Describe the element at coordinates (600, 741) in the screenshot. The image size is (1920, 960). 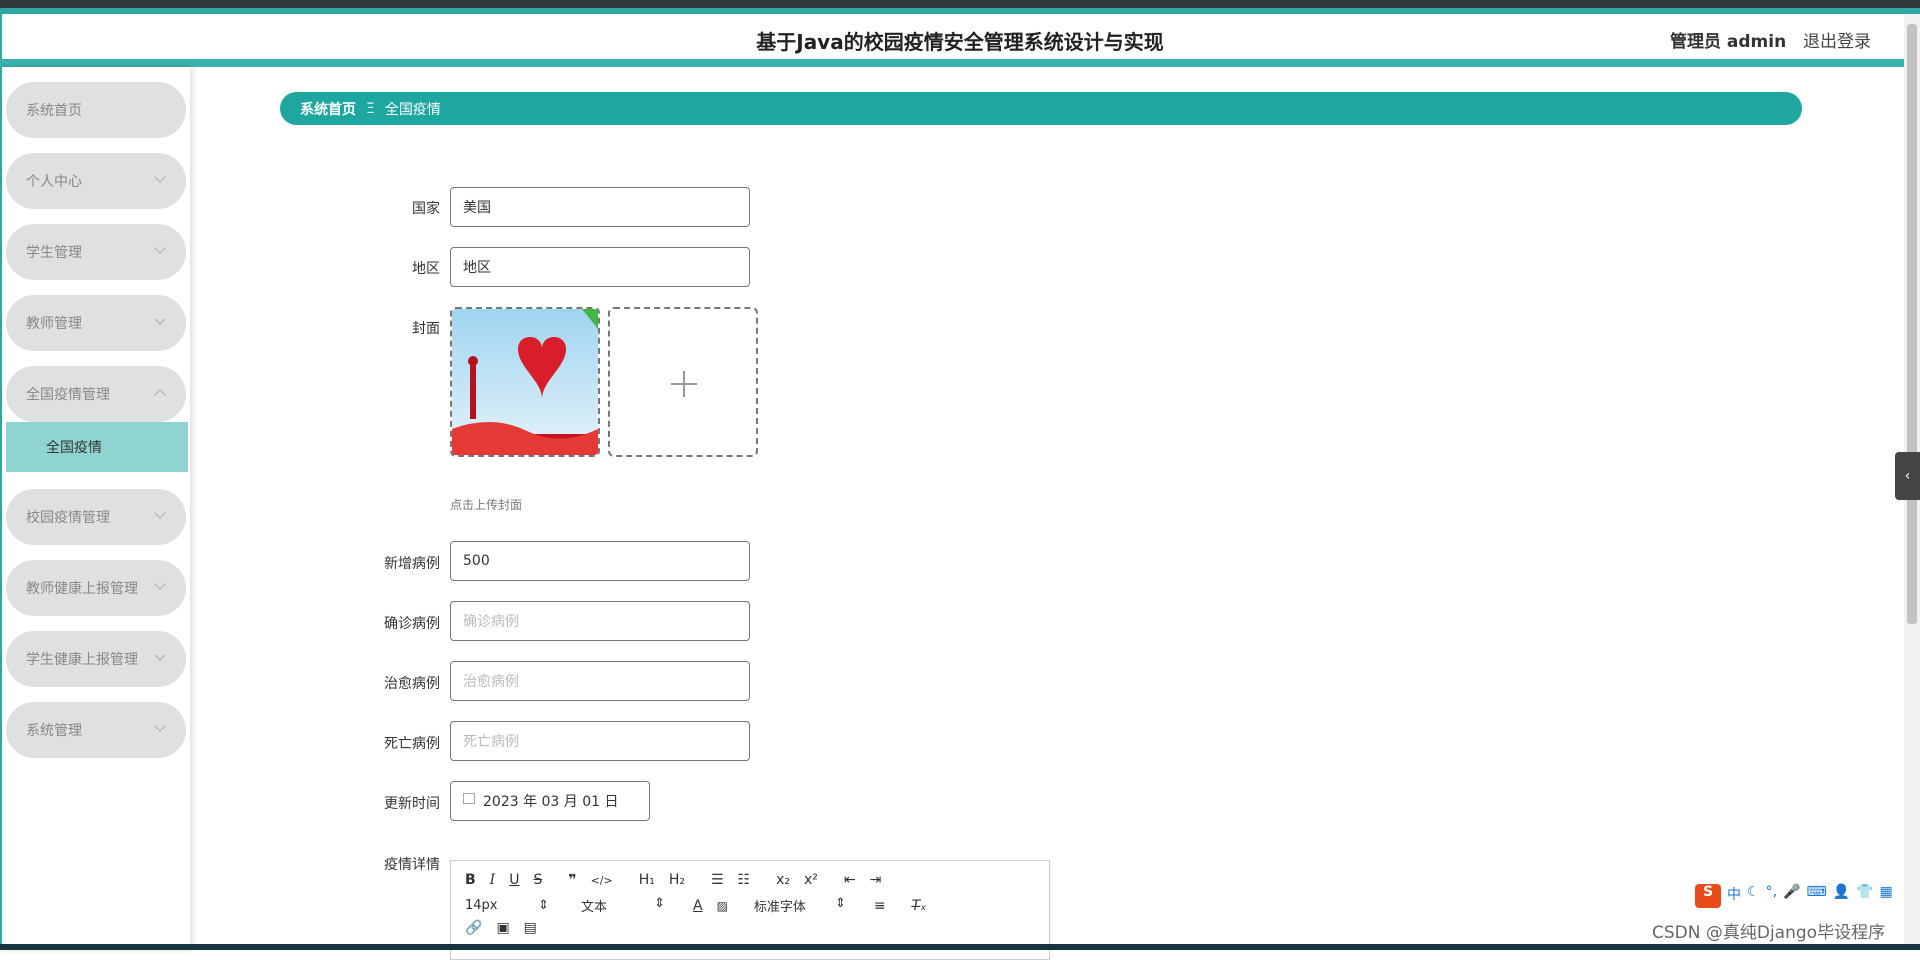
I see `deaths-input: 死亡病例` at that location.